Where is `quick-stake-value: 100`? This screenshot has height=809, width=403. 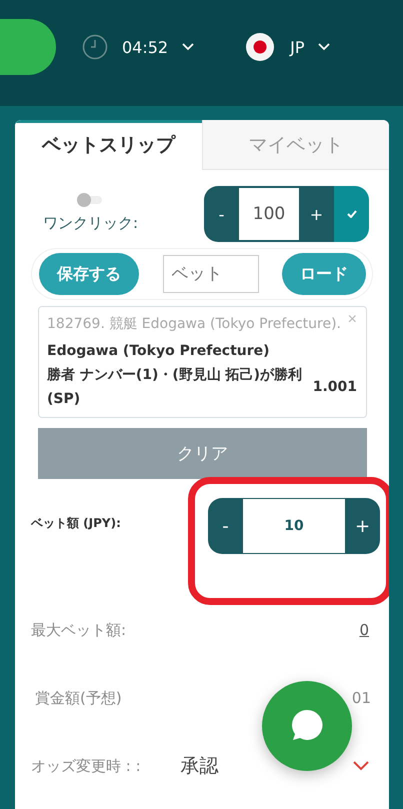 quick-stake-value: 100 is located at coordinates (269, 214).